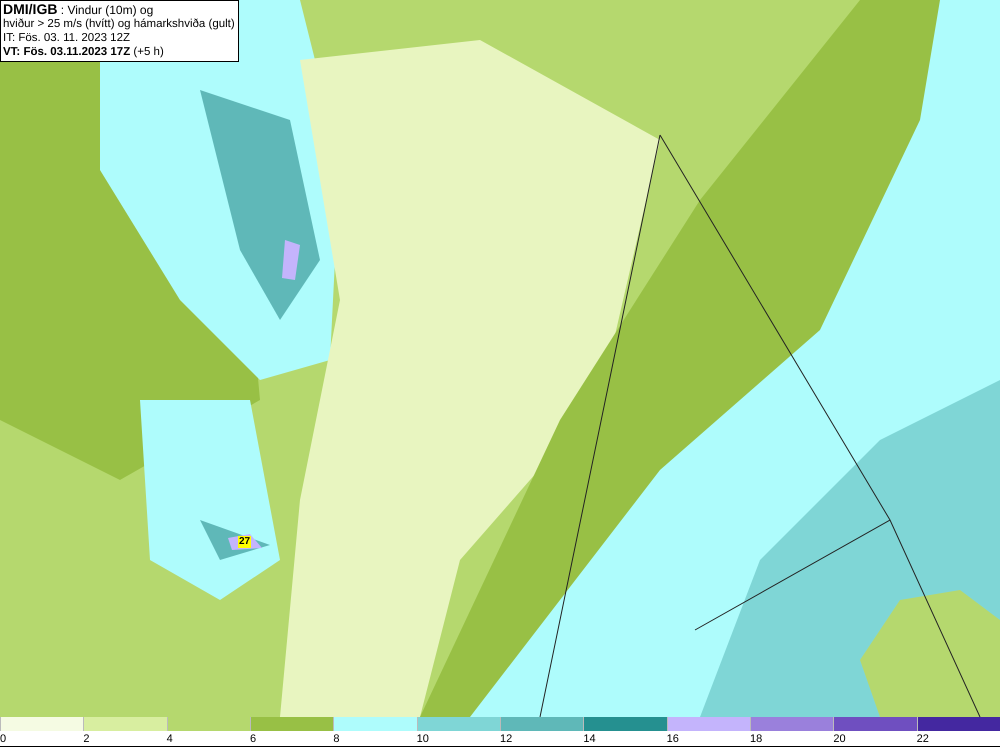 Image resolution: width=1000 pixels, height=747 pixels. Describe the element at coordinates (422, 739) in the screenshot. I see `legend-label: 10` at that location.